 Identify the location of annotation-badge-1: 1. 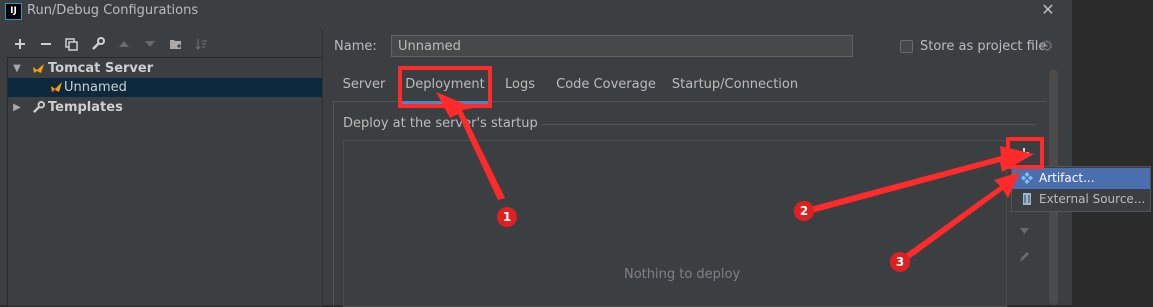
(507, 217).